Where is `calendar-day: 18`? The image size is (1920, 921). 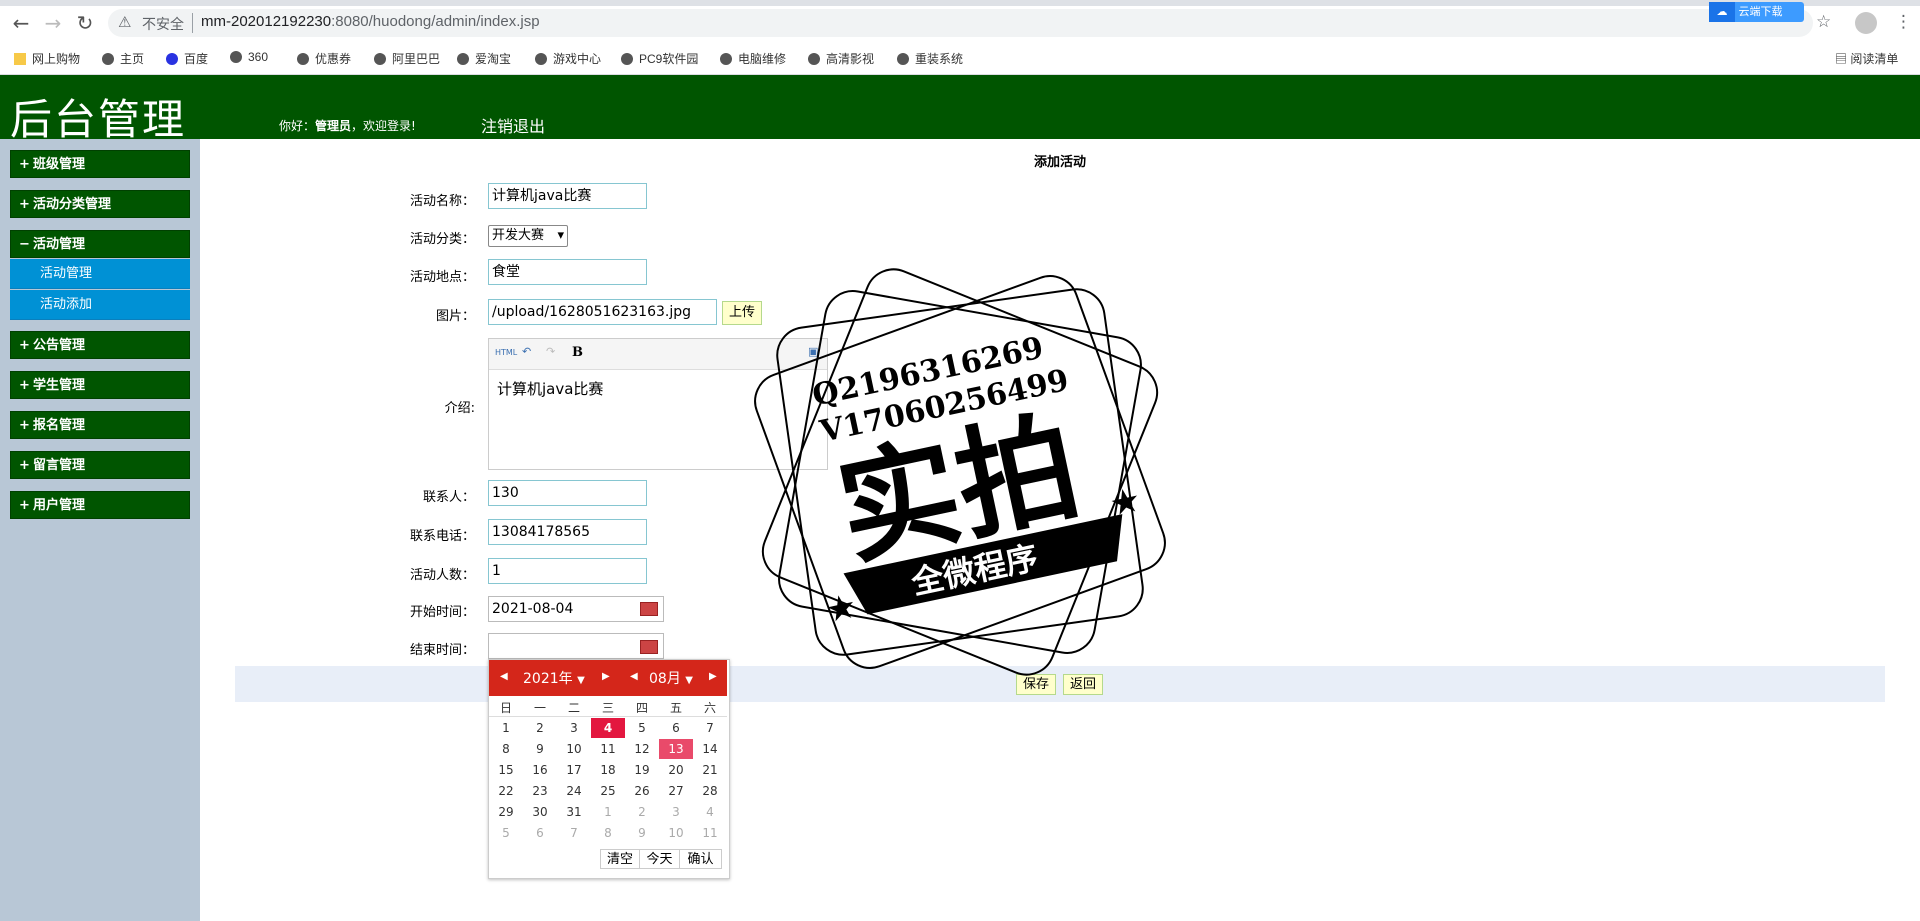
calendar-day: 18 is located at coordinates (608, 770).